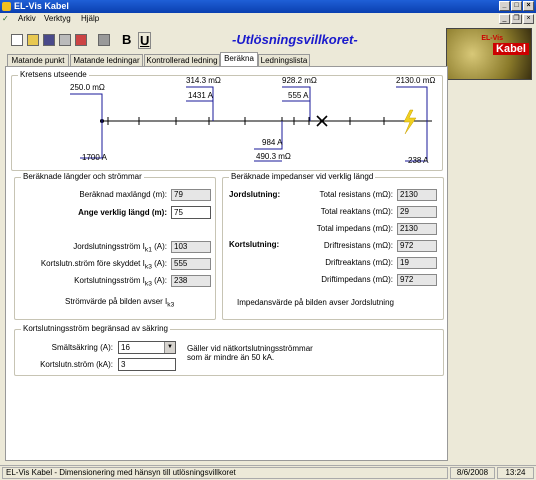 The image size is (536, 480). What do you see at coordinates (359, 262) in the screenshot?
I see `impedance-row-label: Driftreaktans (mΩ):` at bounding box center [359, 262].